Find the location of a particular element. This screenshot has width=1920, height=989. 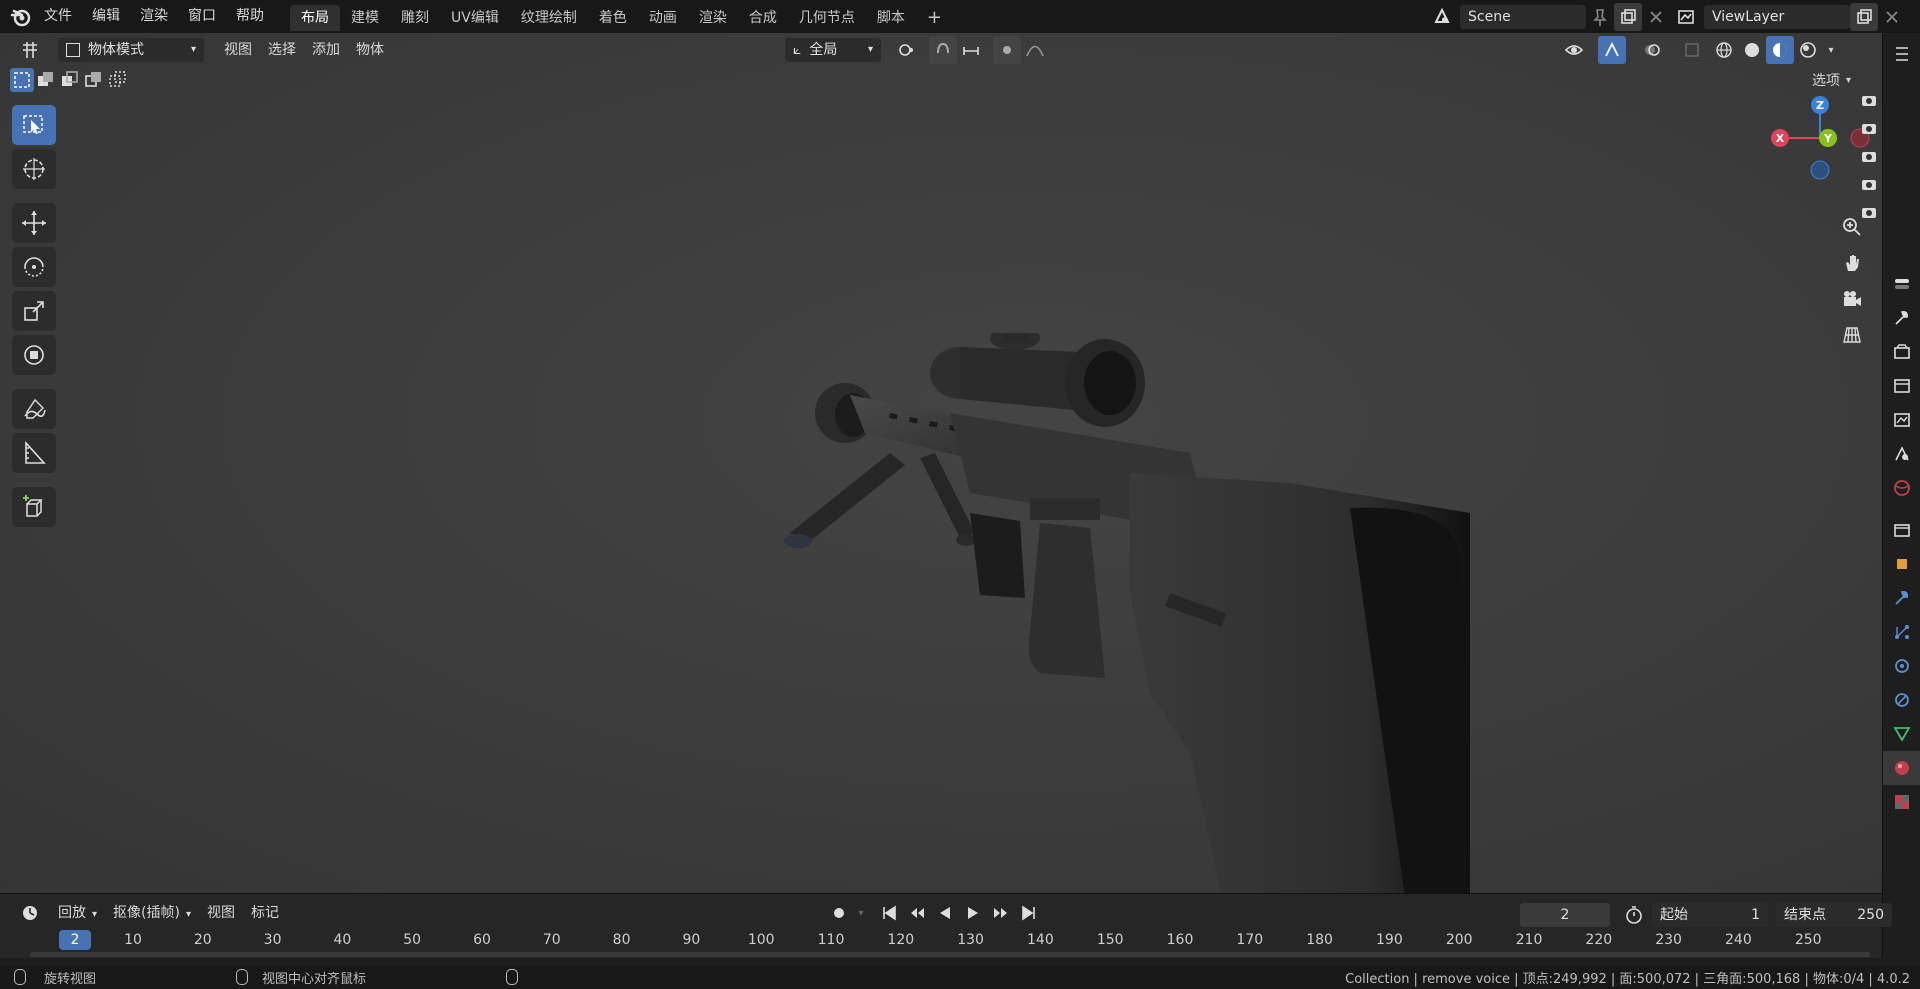

current-frame-field: 2 is located at coordinates (1565, 915).